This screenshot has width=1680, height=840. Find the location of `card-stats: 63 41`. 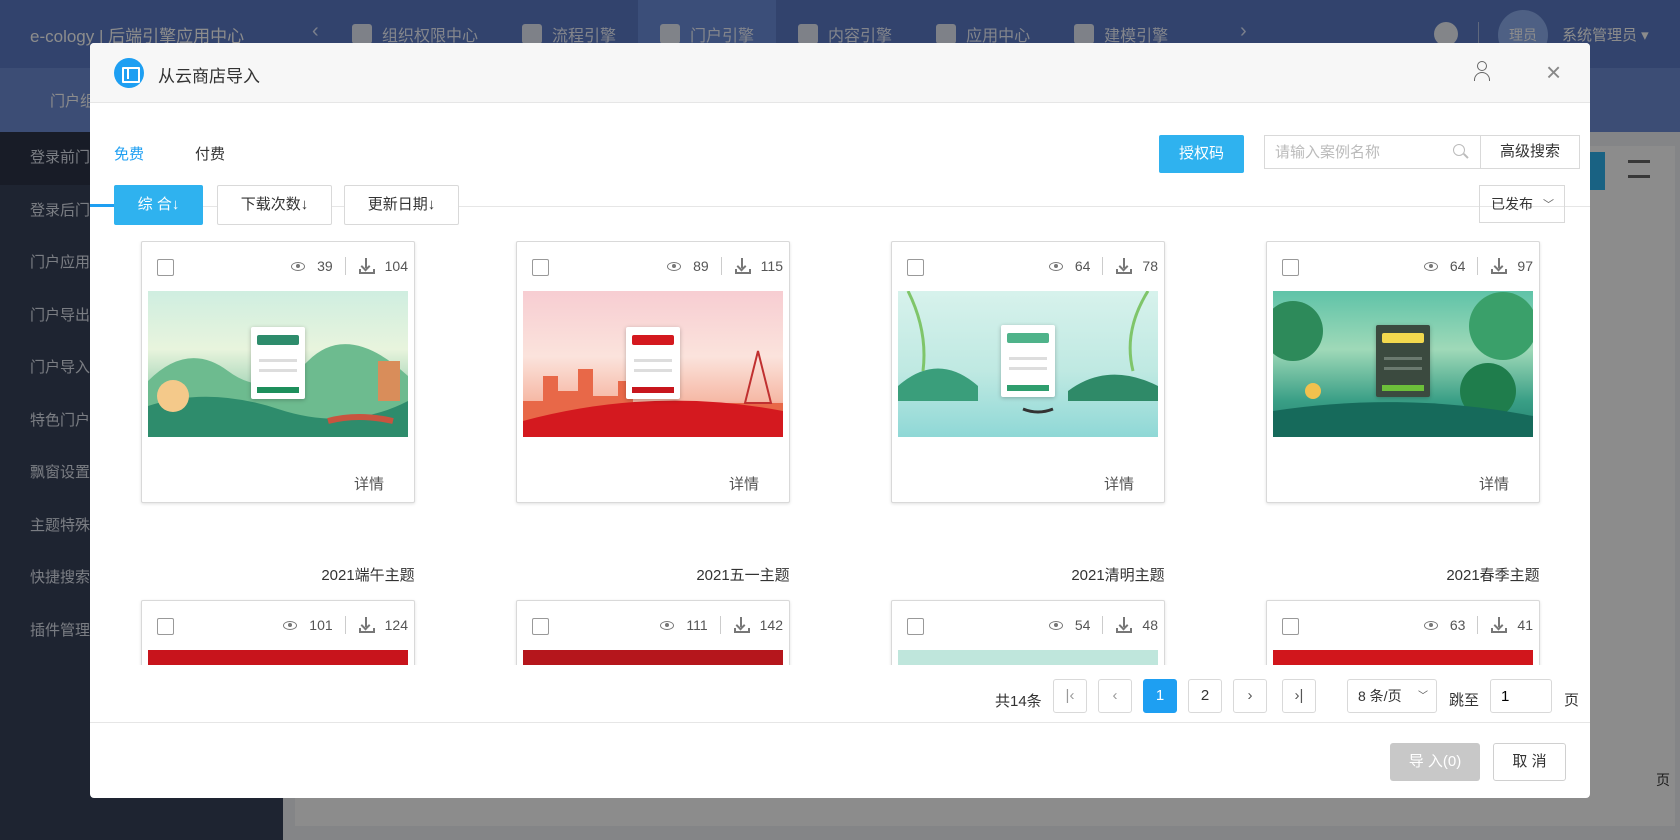

card-stats: 63 41 is located at coordinates (1478, 625).